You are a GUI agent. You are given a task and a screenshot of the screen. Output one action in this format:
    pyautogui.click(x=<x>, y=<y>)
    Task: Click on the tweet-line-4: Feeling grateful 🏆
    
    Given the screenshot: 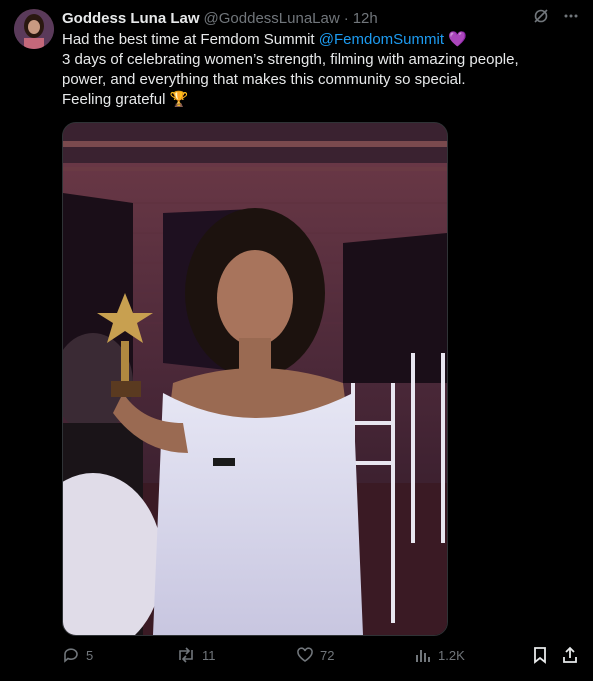 What is the action you would take?
    pyautogui.click(x=322, y=100)
    